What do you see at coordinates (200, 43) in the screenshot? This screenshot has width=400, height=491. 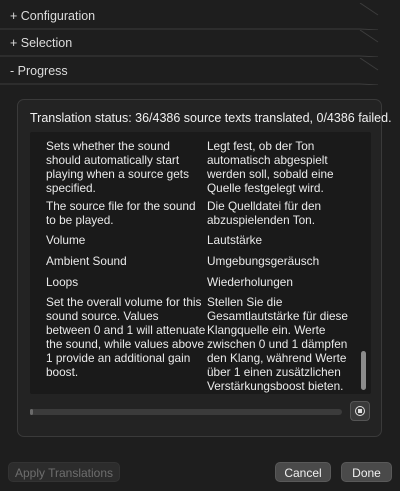 I see `section-selection-header: + Selection` at bounding box center [200, 43].